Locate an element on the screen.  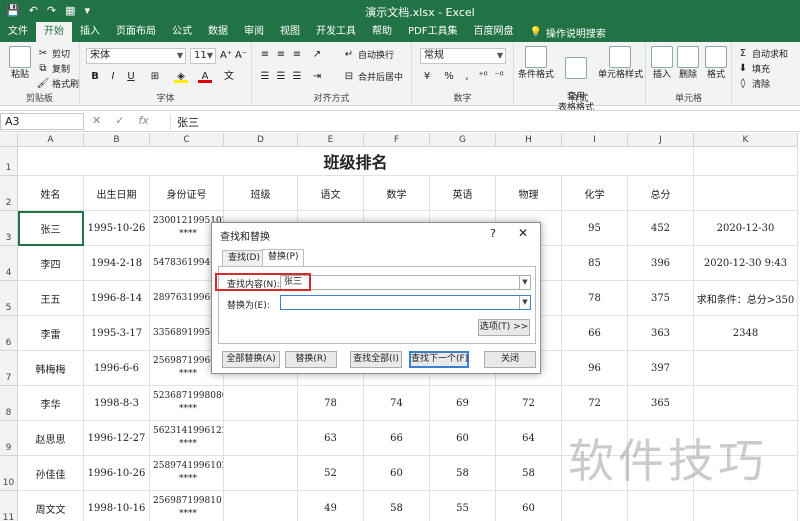
table-cell: 78 is located at coordinates (595, 298).